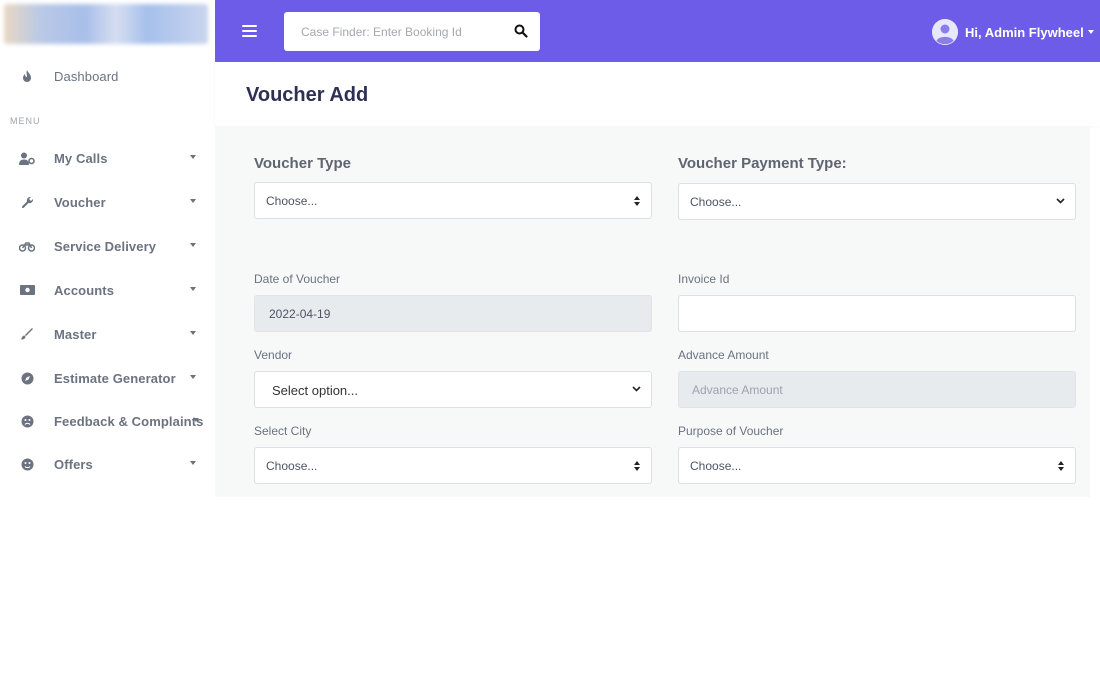 The height and width of the screenshot is (686, 1100). What do you see at coordinates (877, 389) in the screenshot?
I see `advance-amount-field: Advance Amount` at bounding box center [877, 389].